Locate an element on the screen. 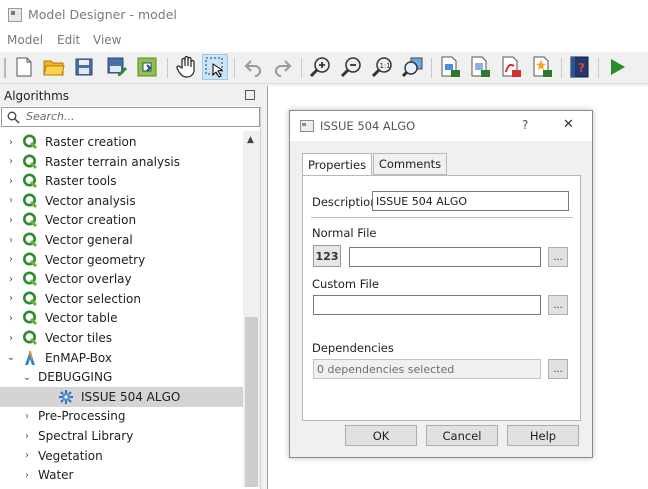 This screenshot has width=648, height=489. menu-bar: Model Edit View is located at coordinates (324, 41).